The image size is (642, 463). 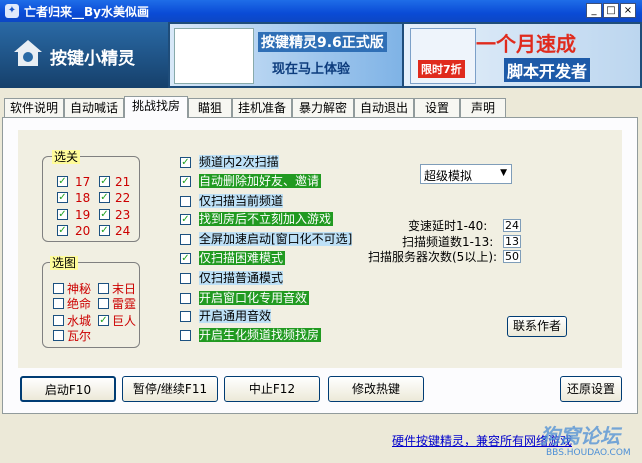 I want to click on app-icon: ✦, so click(x=12, y=11).